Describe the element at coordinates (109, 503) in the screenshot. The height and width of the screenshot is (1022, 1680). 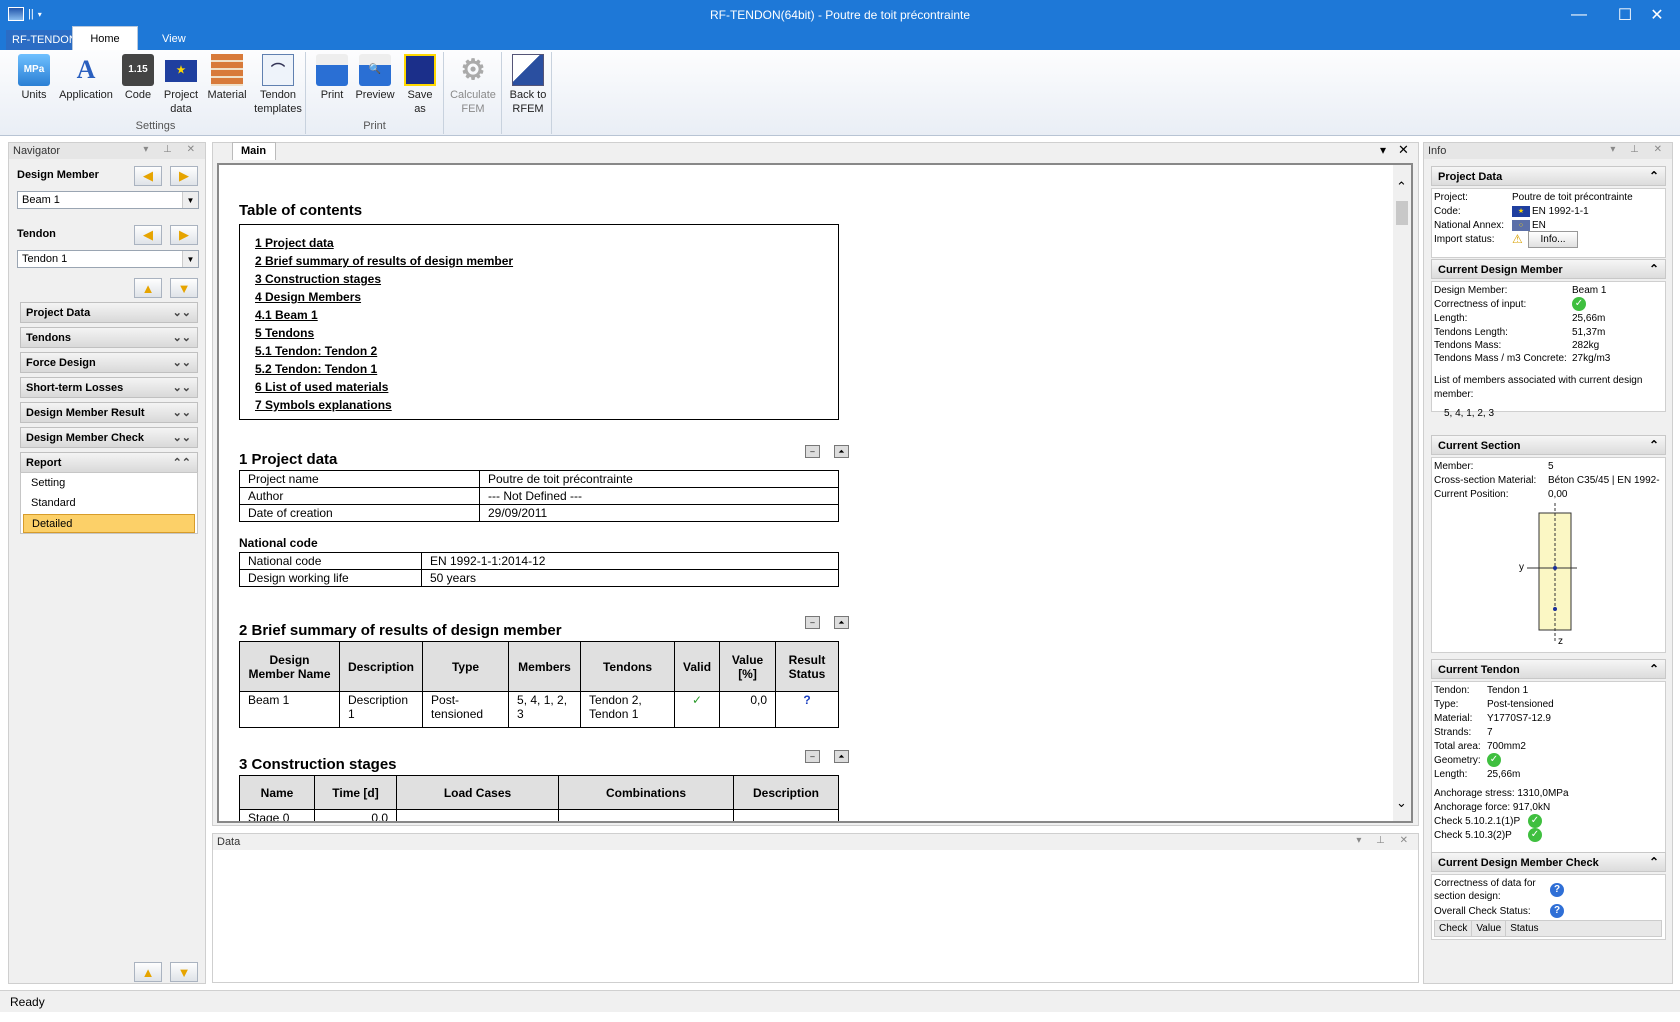
I see `report-item-standard: Standard` at that location.